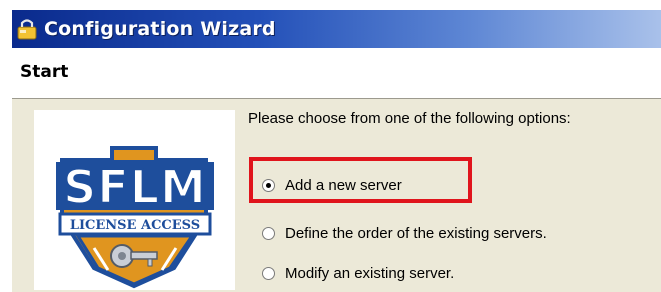 The height and width of the screenshot is (292, 661). I want to click on wizard-app-icon, so click(27, 29).